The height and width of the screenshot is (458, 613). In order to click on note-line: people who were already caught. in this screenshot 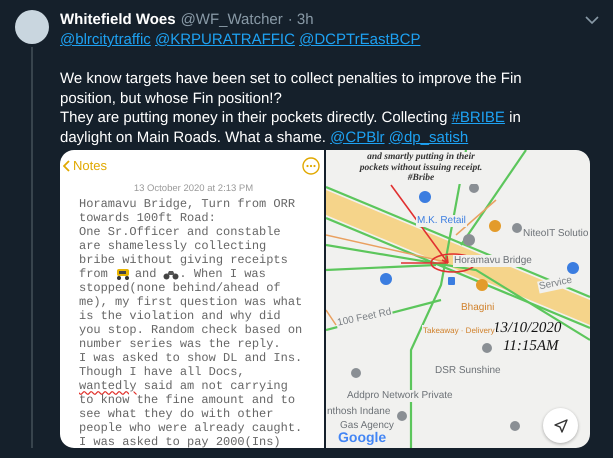, I will do `click(191, 428)`.